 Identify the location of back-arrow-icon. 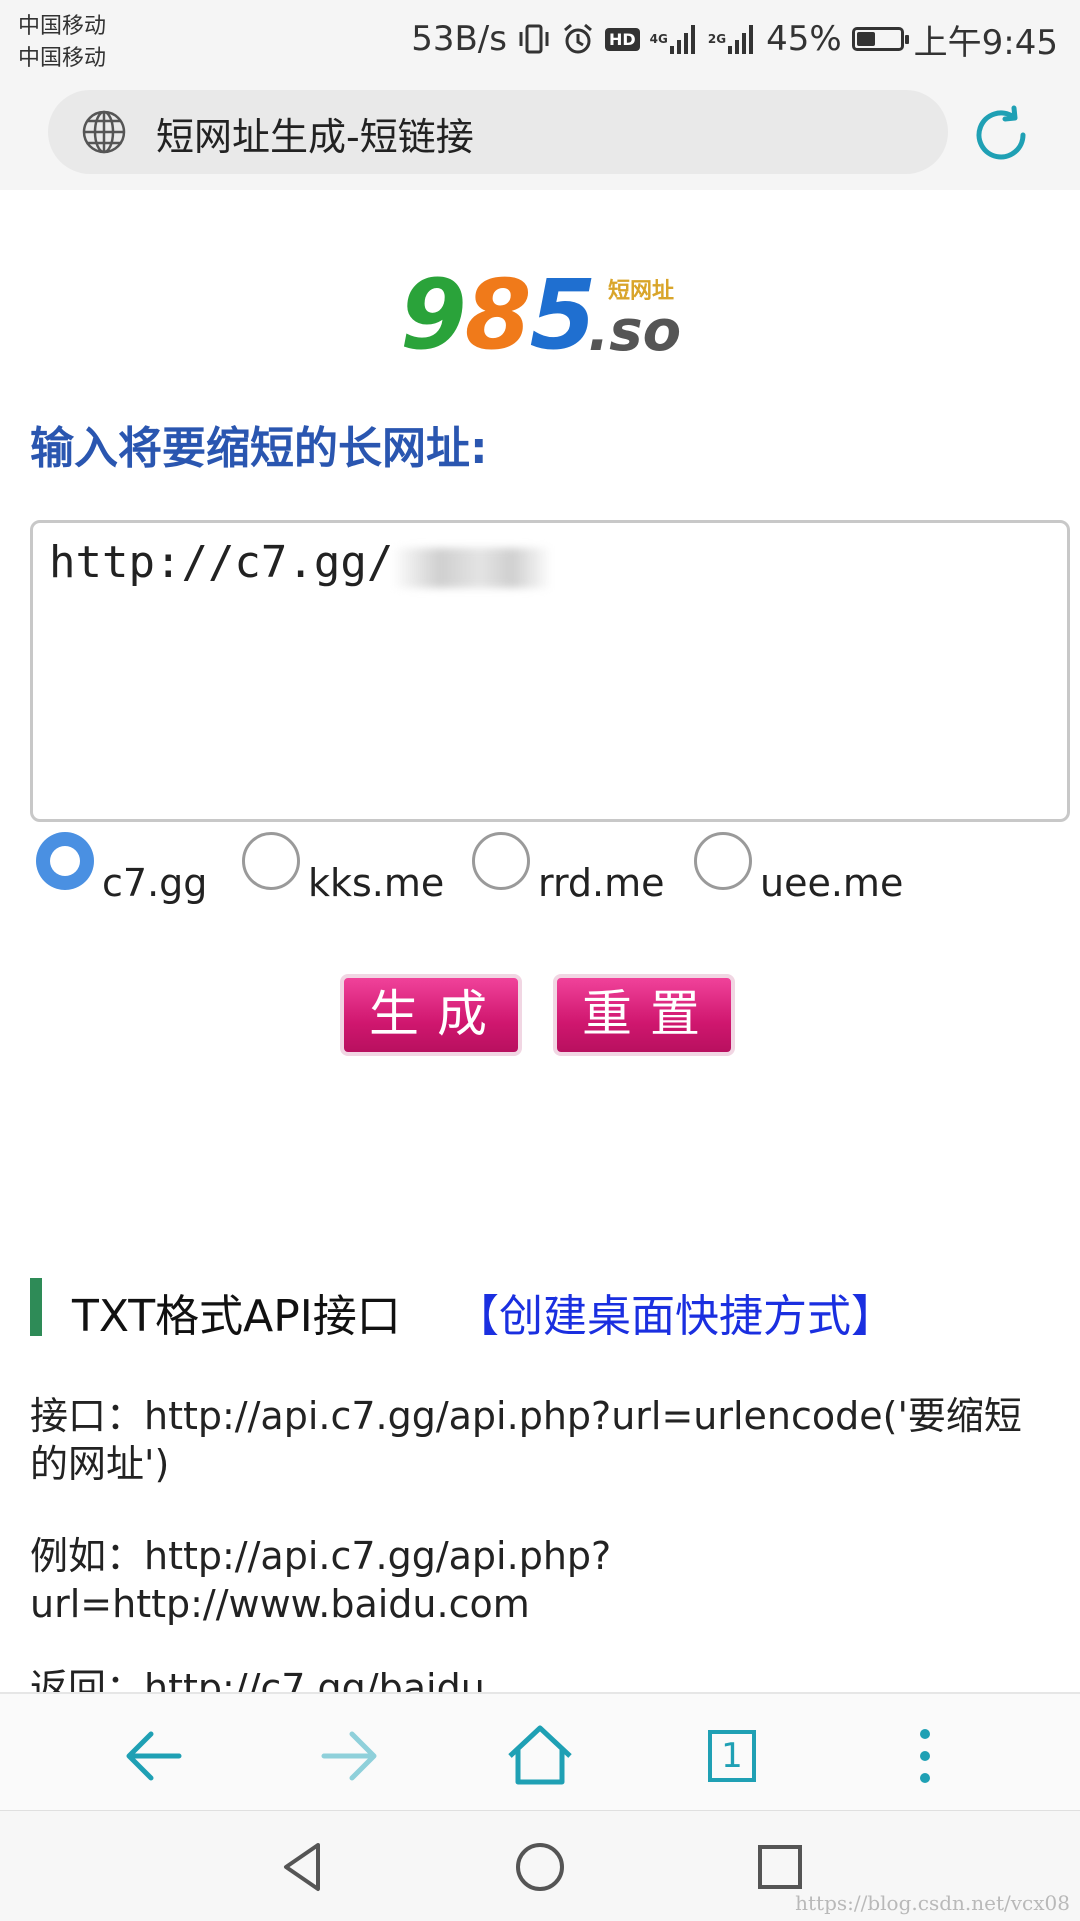
(155, 1756).